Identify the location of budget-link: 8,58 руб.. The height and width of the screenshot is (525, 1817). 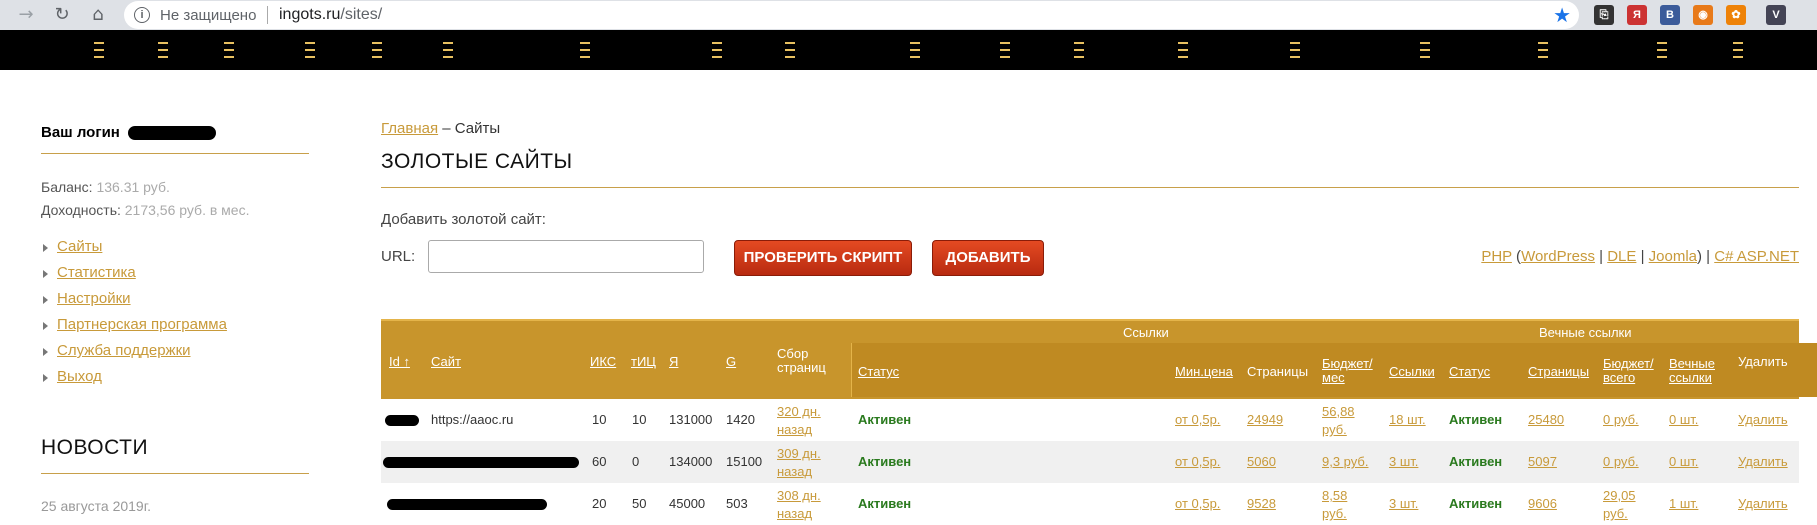
(1343, 505).